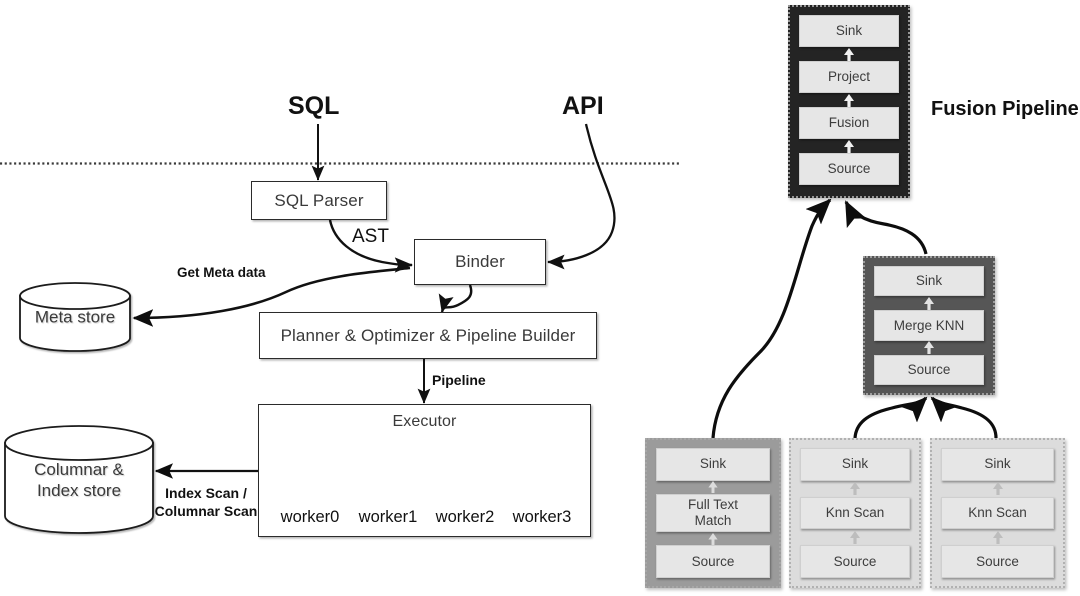 Image resolution: width=1080 pixels, height=596 pixels. I want to click on pipeline-knn-scan-2: Sink Knn Scan Source, so click(997, 513).